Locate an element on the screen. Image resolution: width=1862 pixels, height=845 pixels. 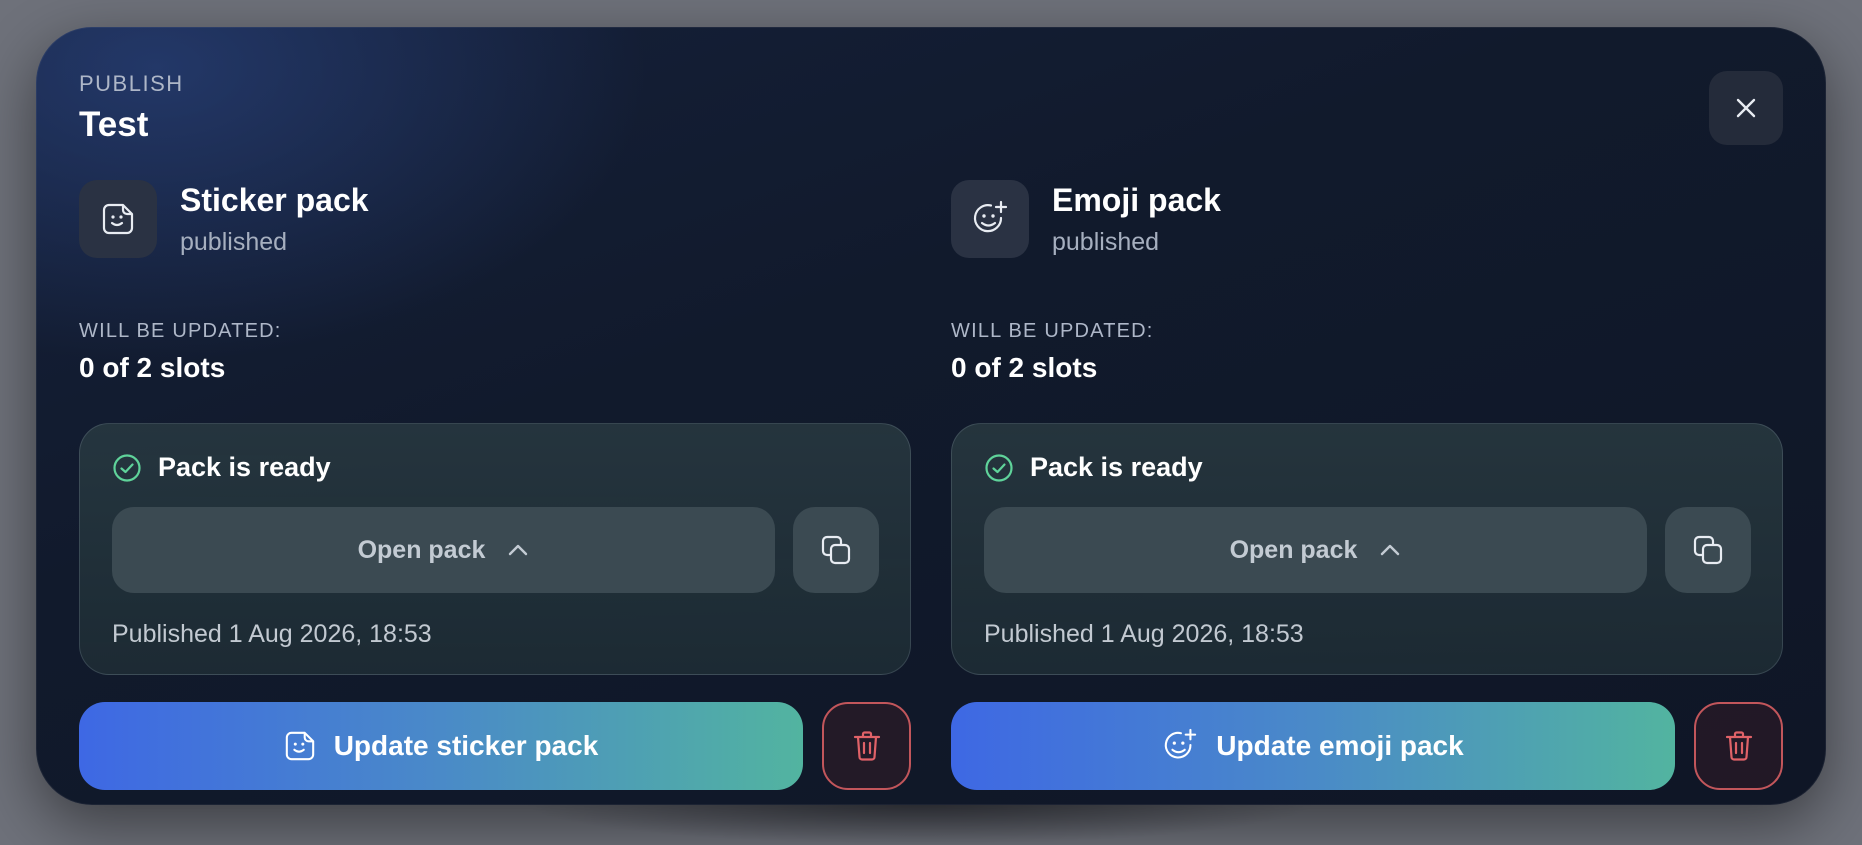
delete-emoji-pack-button is located at coordinates (1738, 746).